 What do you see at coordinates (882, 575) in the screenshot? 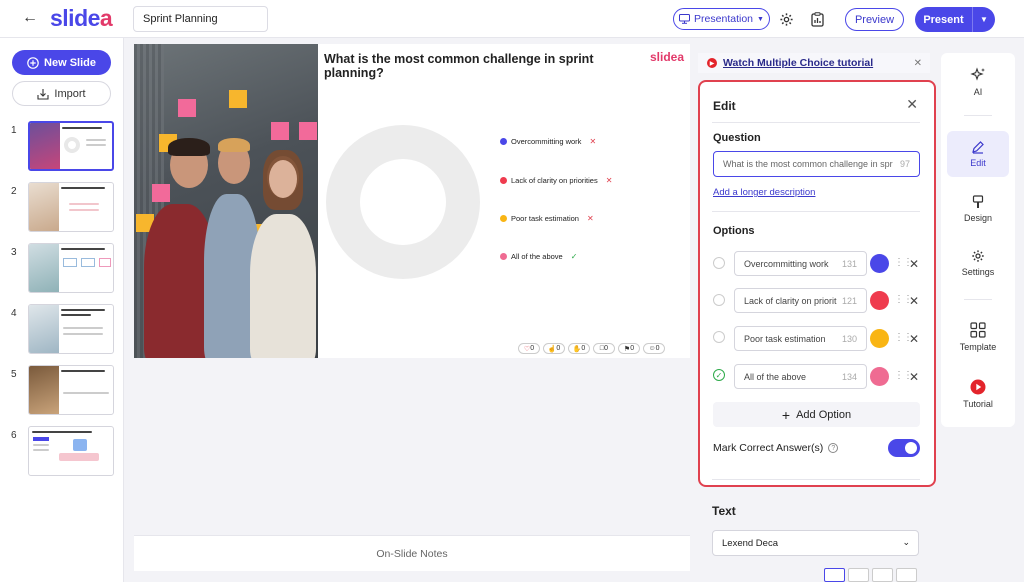
I see `align-right-button` at bounding box center [882, 575].